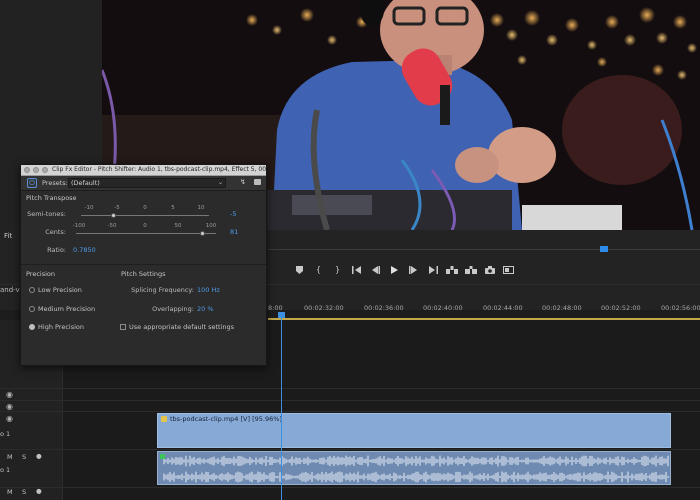 The height and width of the screenshot is (500, 700). What do you see at coordinates (32, 183) in the screenshot?
I see `power-icon: ⏻` at bounding box center [32, 183].